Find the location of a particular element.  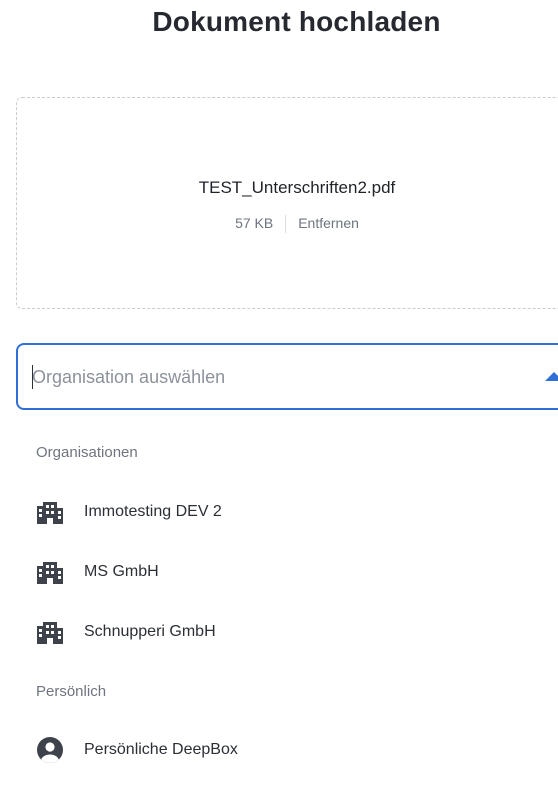

meta-divider is located at coordinates (286, 224).